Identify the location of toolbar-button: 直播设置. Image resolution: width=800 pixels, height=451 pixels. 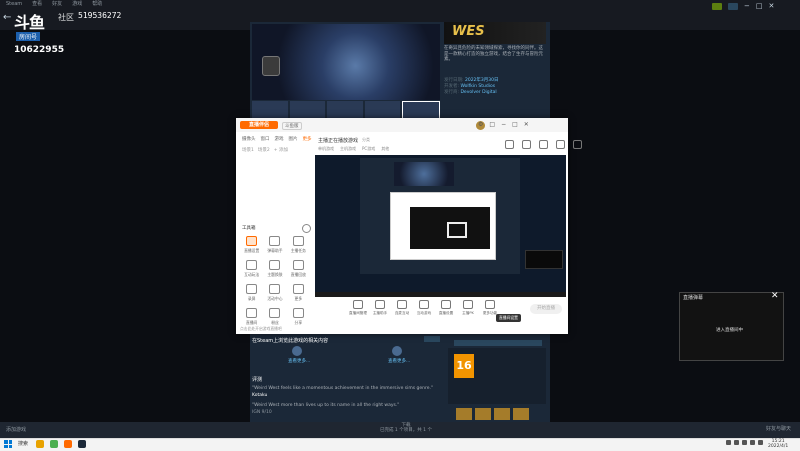
(446, 308).